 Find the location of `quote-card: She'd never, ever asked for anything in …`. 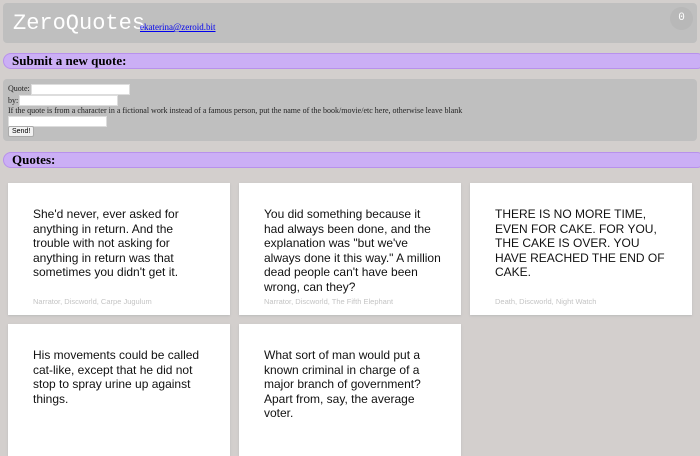

quote-card: She'd never, ever asked for anything in … is located at coordinates (119, 249).